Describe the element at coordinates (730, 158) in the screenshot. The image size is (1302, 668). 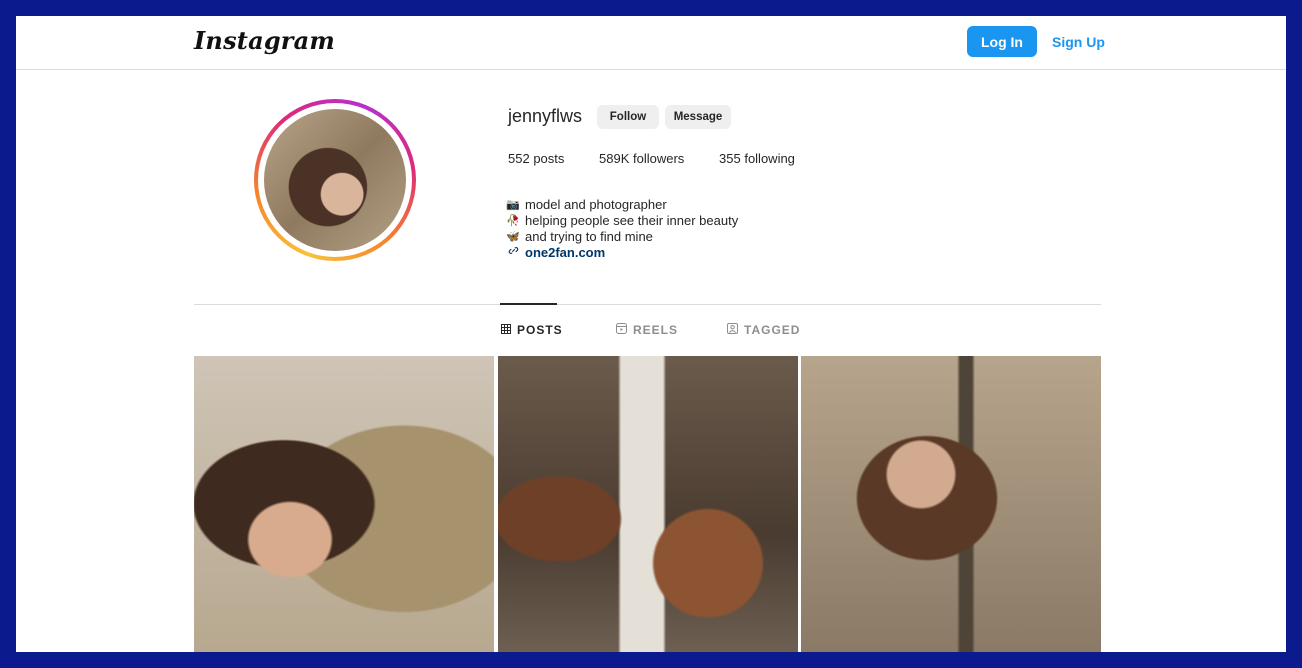
I see `following-count: 355` at that location.